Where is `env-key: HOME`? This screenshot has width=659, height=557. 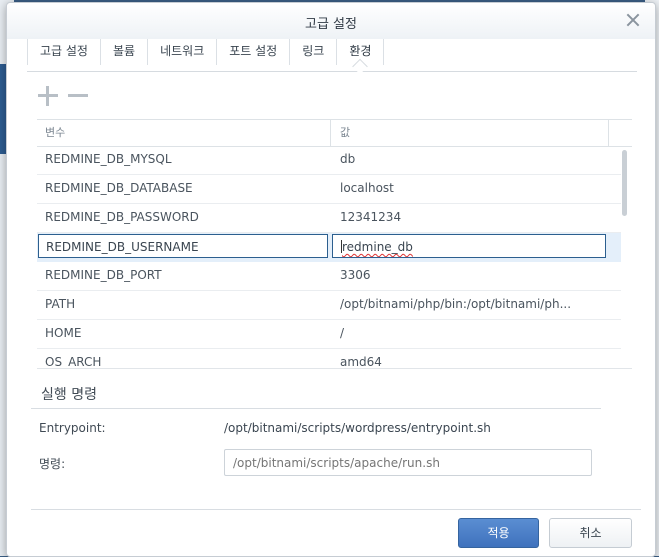
env-key: HOME is located at coordinates (63, 333).